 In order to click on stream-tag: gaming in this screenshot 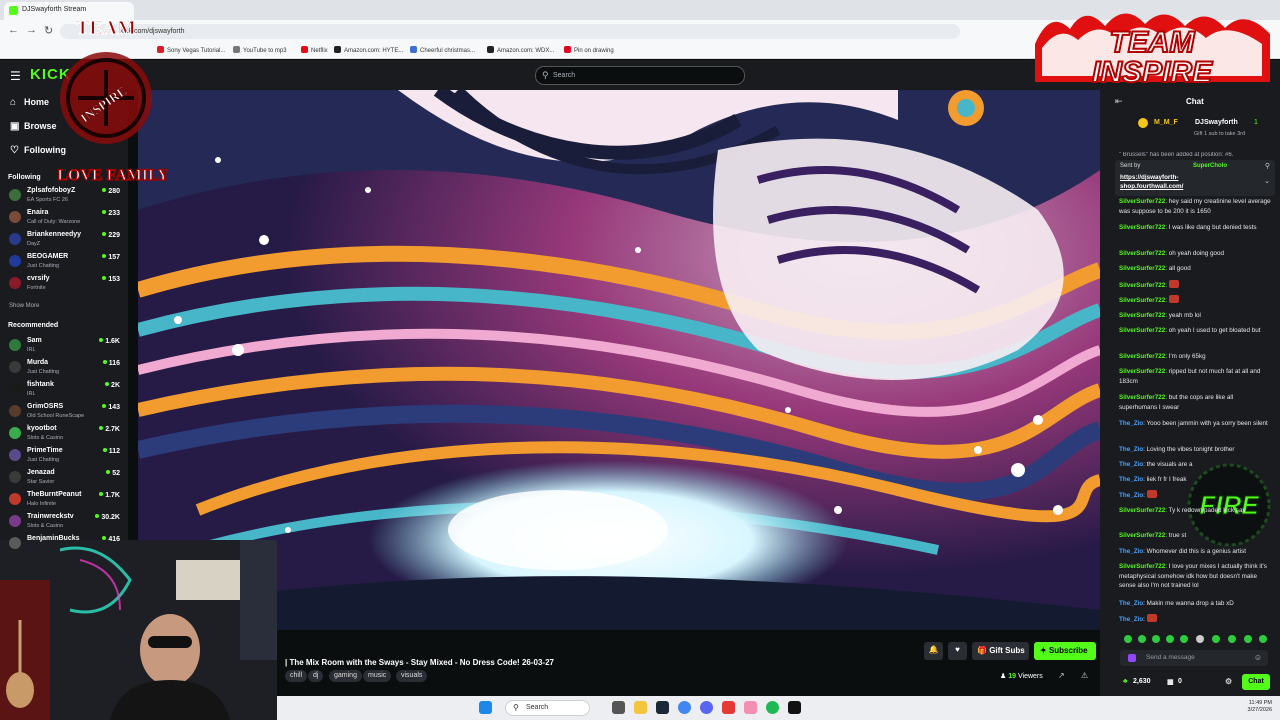, I will do `click(345, 676)`.